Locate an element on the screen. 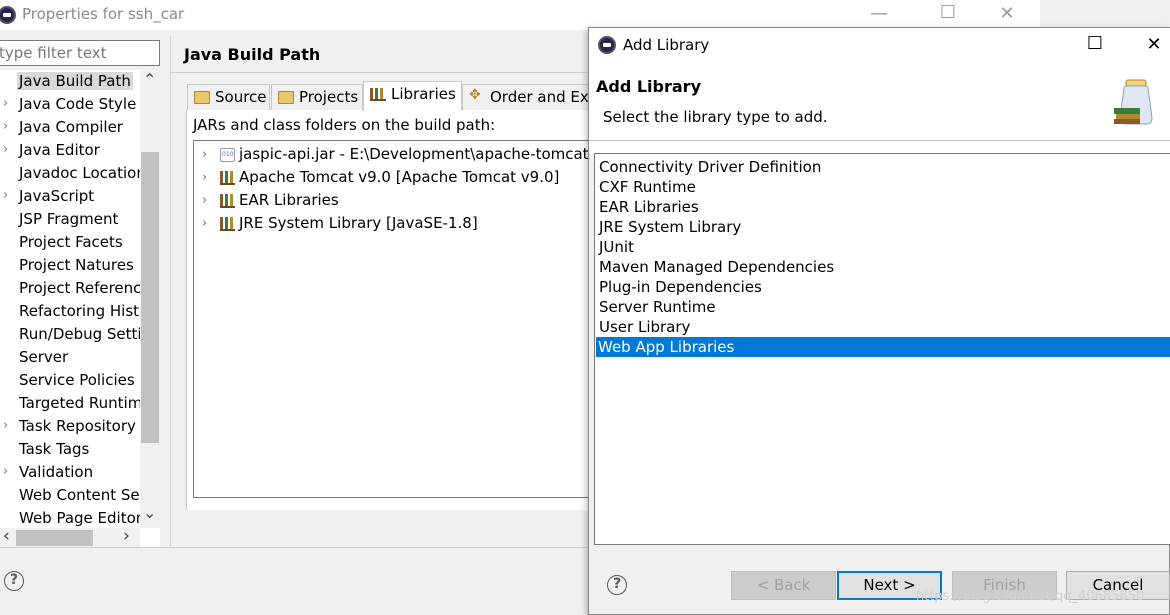 Image resolution: width=1170 pixels, height=615 pixels. tree-item: Refactoring History is located at coordinates (70, 312).